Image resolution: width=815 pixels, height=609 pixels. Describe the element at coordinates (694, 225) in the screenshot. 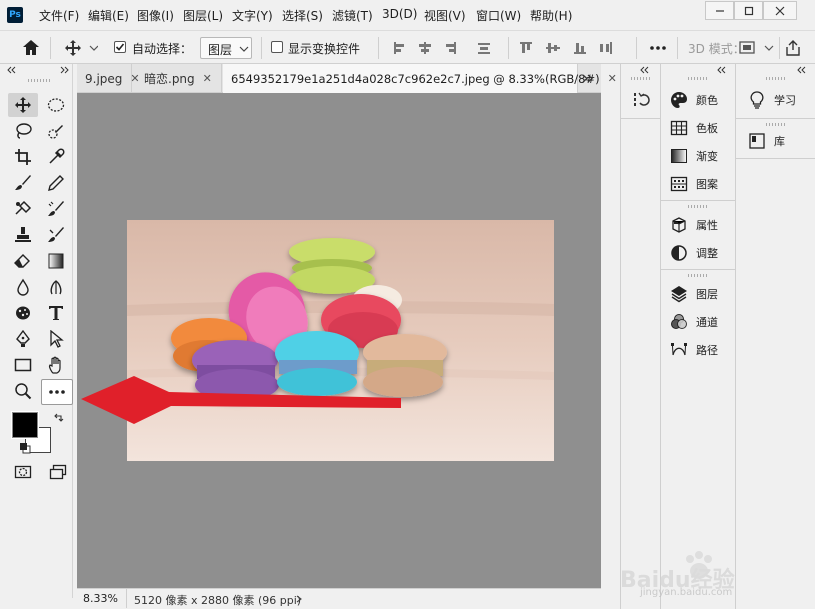

I see `panel-properties: 属性` at that location.